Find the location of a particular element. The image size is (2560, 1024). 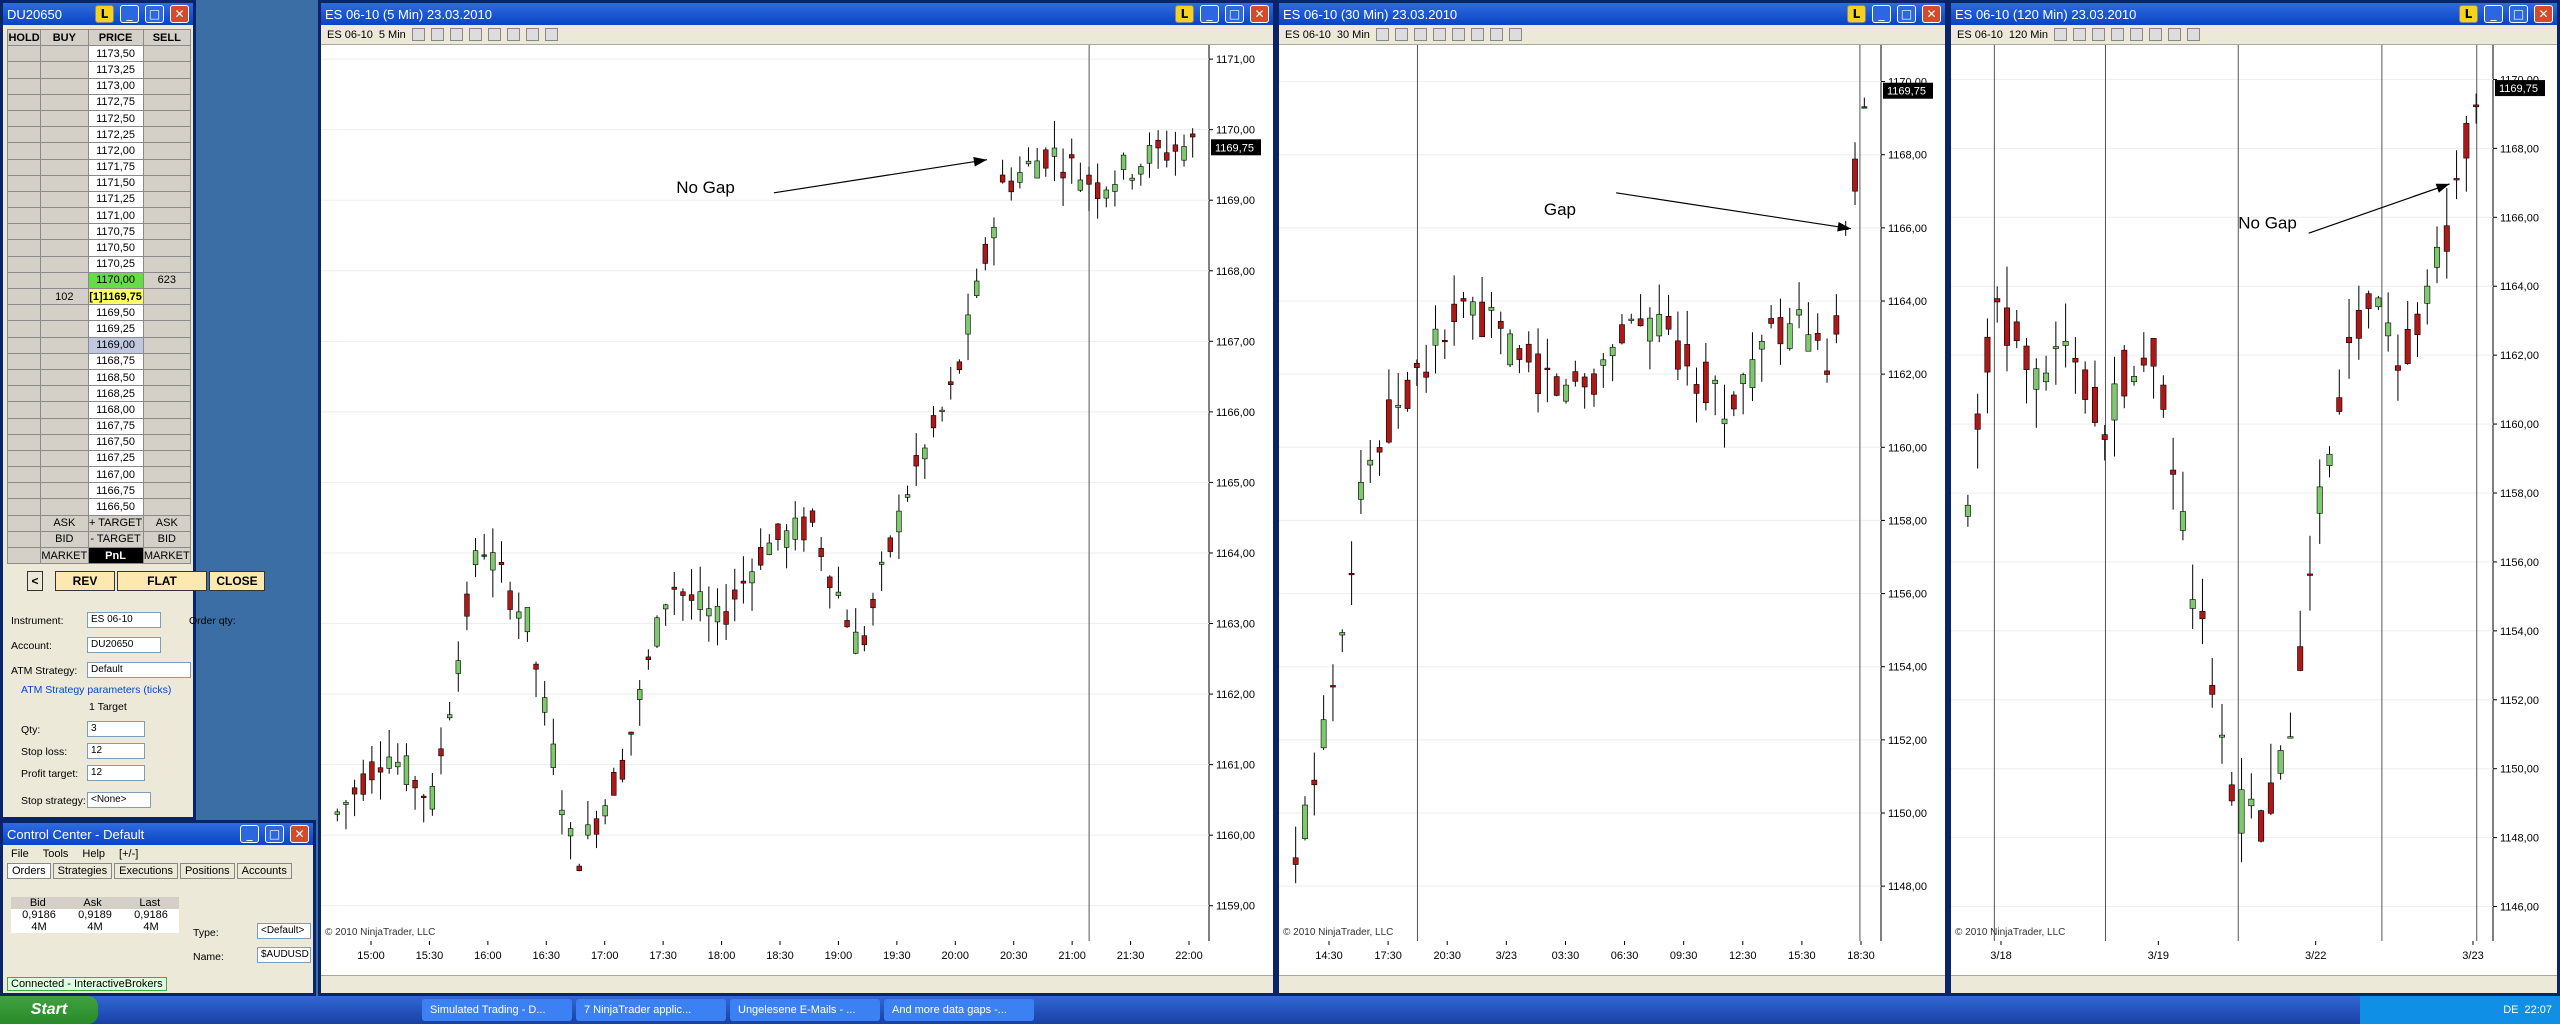

sell-cell: 623 is located at coordinates (167, 280).